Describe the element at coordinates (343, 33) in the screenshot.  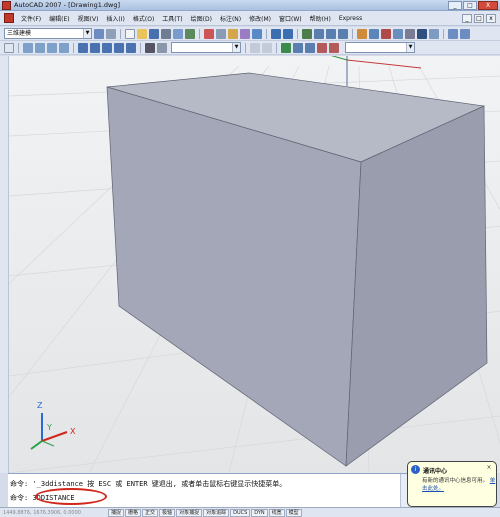
I see `zoom-previous-icon` at that location.